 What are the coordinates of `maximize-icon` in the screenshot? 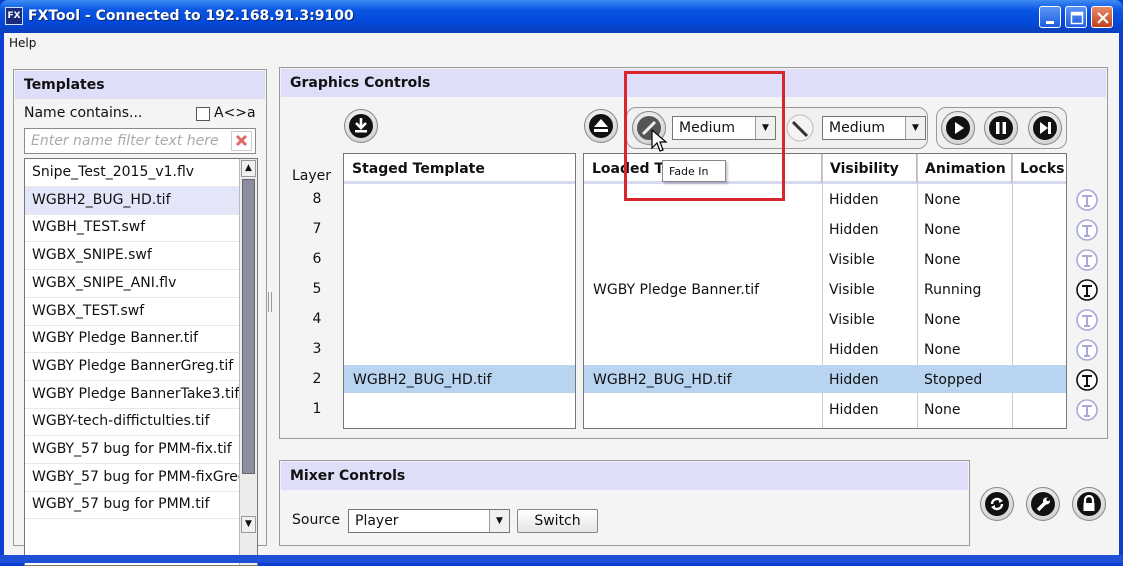 It's located at (1077, 18).